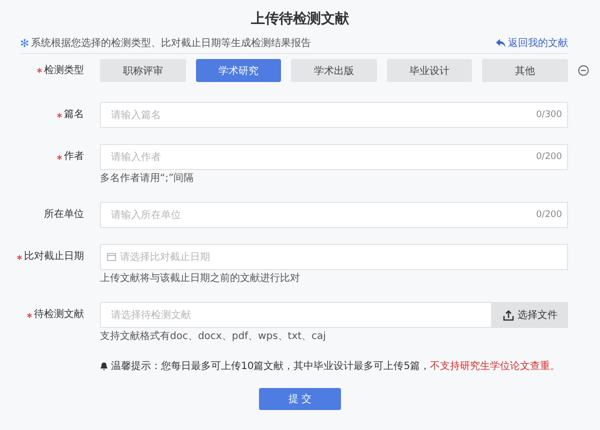 The image size is (600, 430). What do you see at coordinates (59, 315) in the screenshot?
I see `field-label: 待检测文献` at bounding box center [59, 315].